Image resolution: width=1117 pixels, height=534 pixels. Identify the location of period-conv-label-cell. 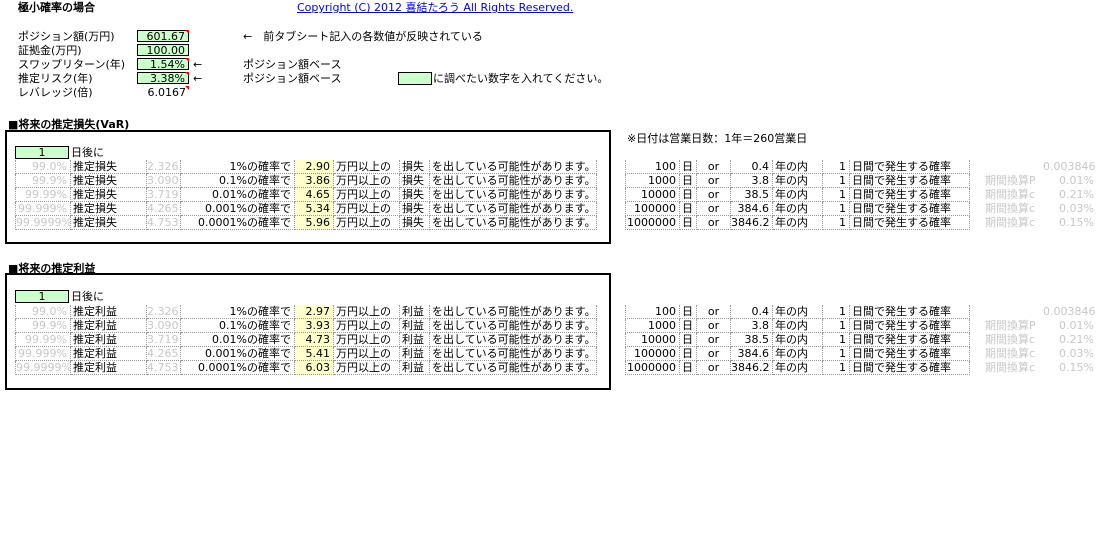
(1013, 167).